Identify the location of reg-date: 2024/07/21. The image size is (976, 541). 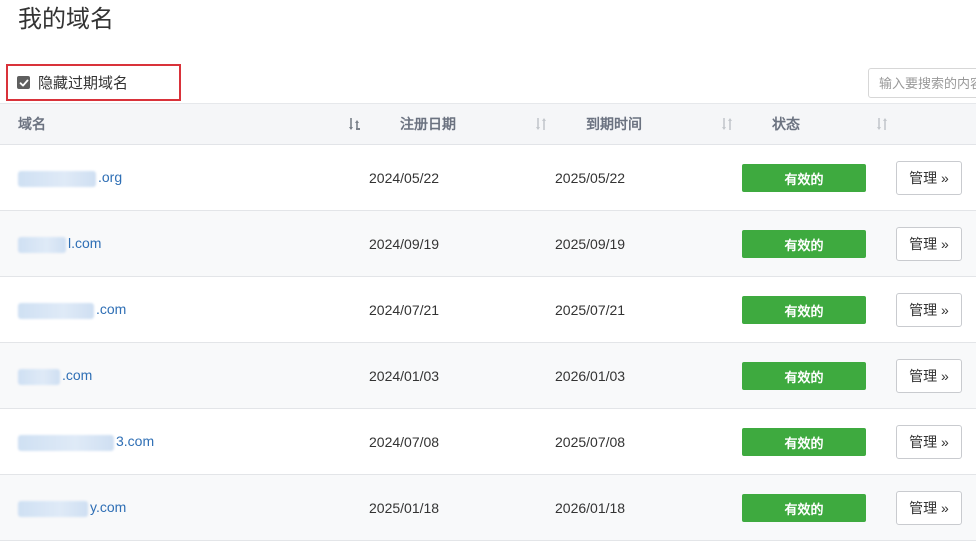
(404, 310).